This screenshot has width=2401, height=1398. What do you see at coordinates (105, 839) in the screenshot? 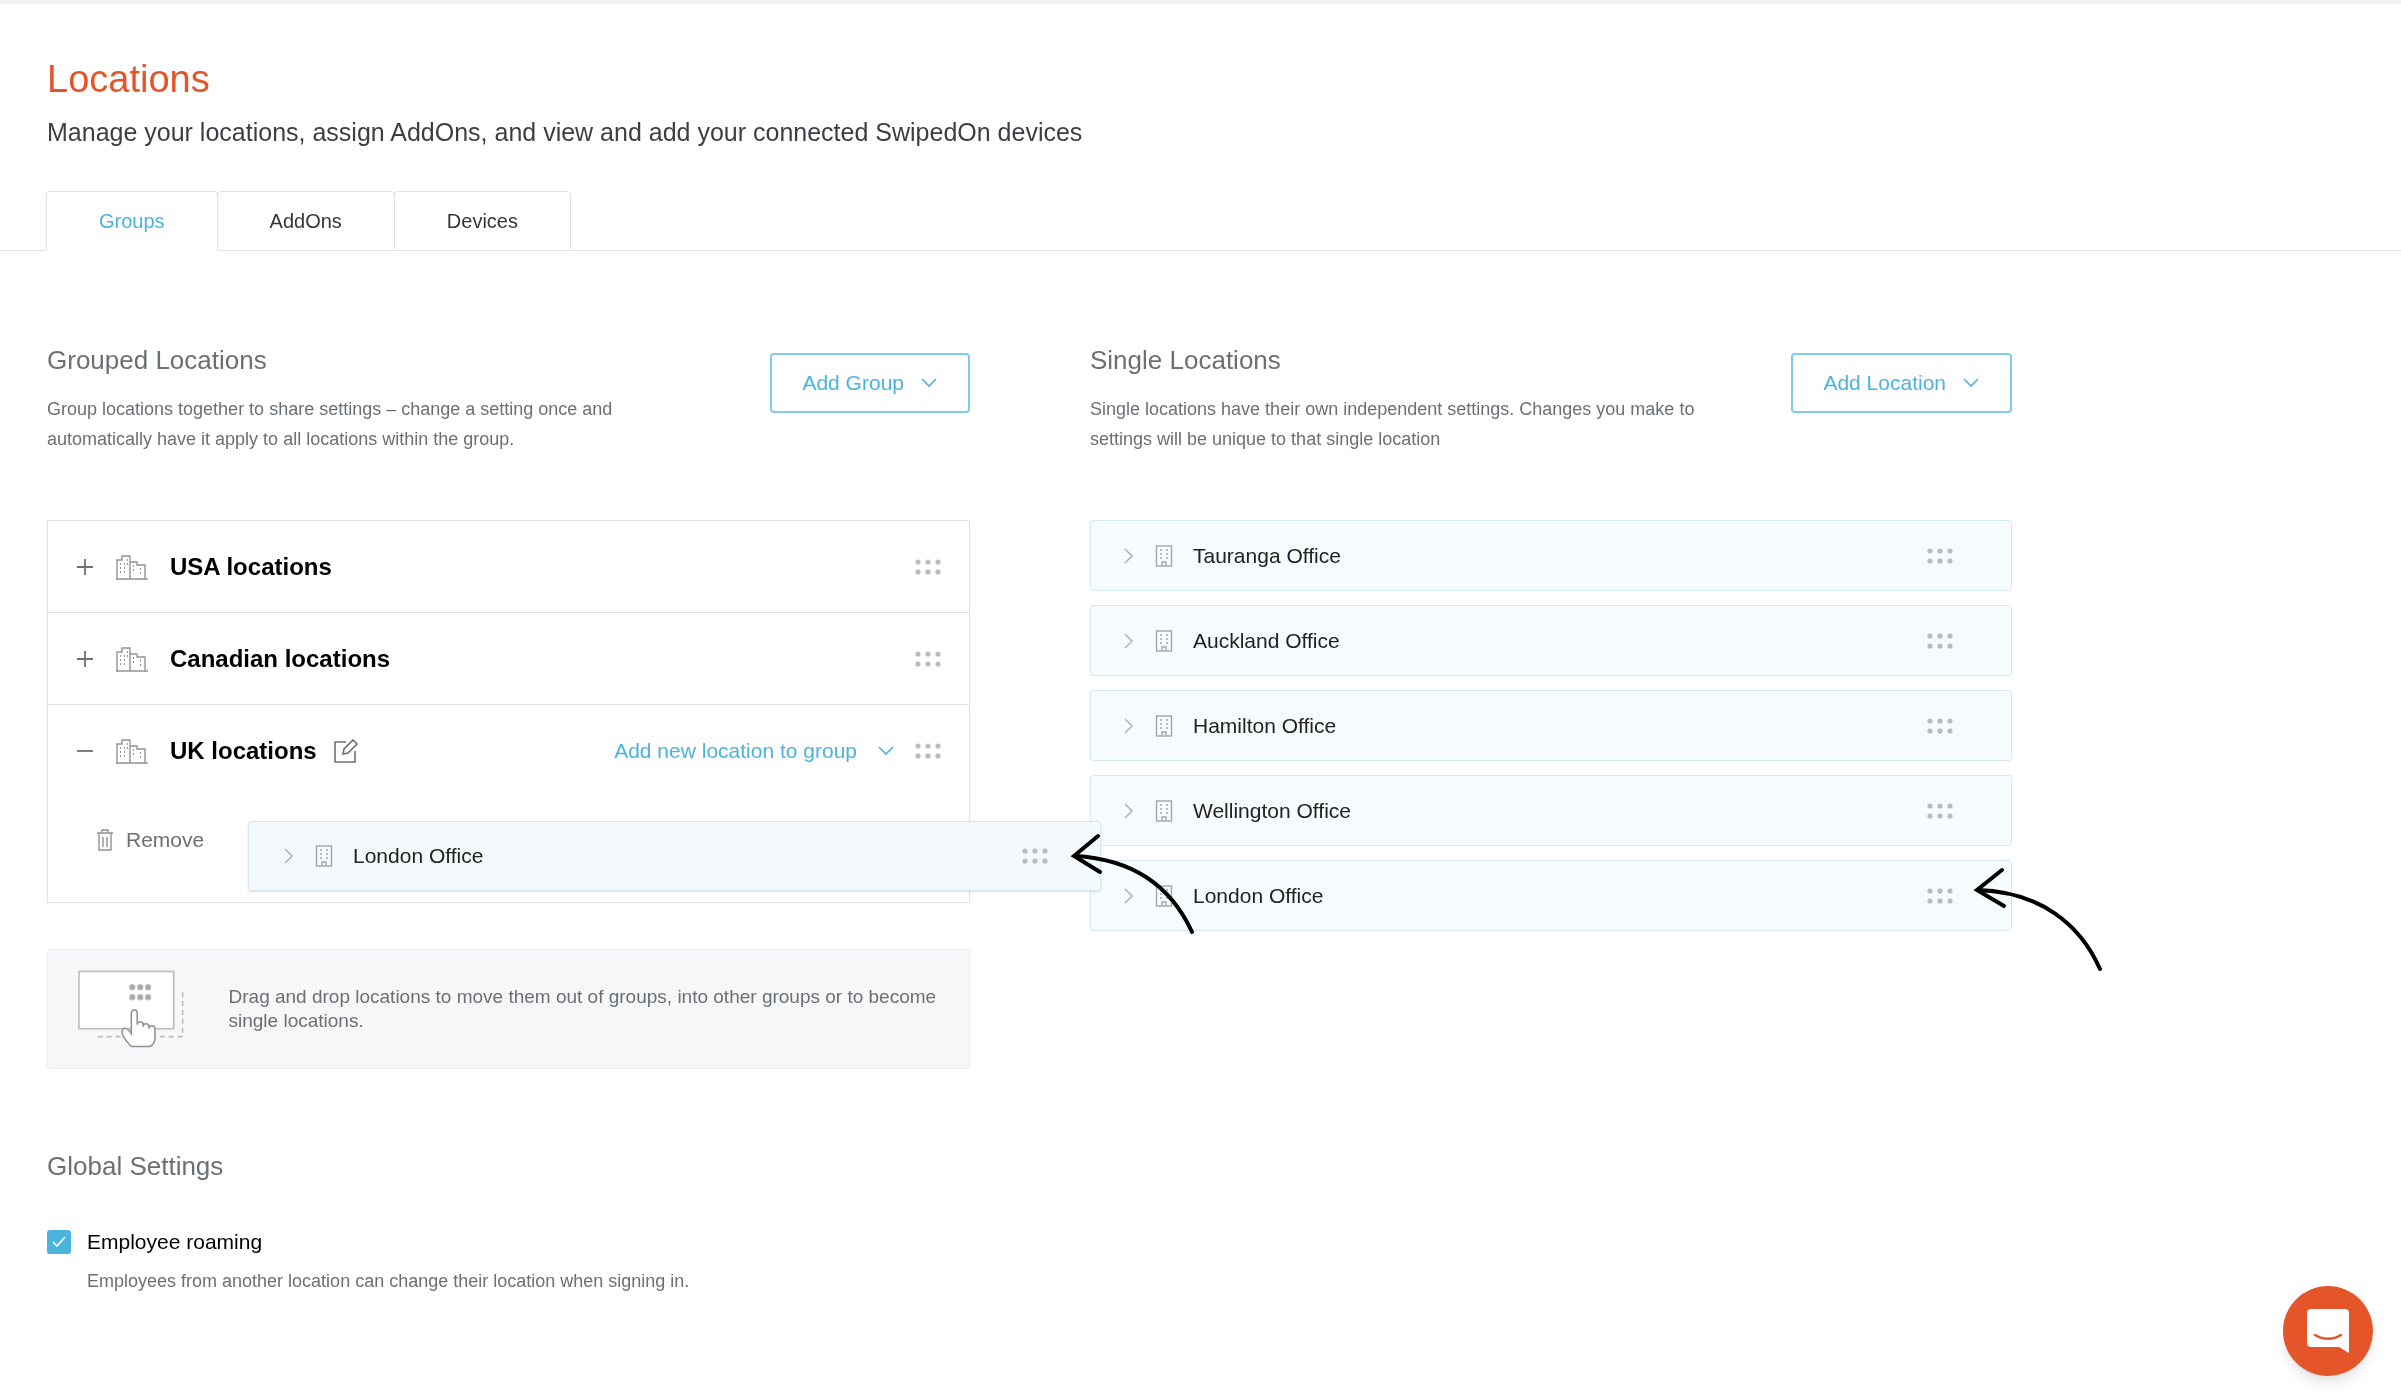
I see `trash-icon` at bounding box center [105, 839].